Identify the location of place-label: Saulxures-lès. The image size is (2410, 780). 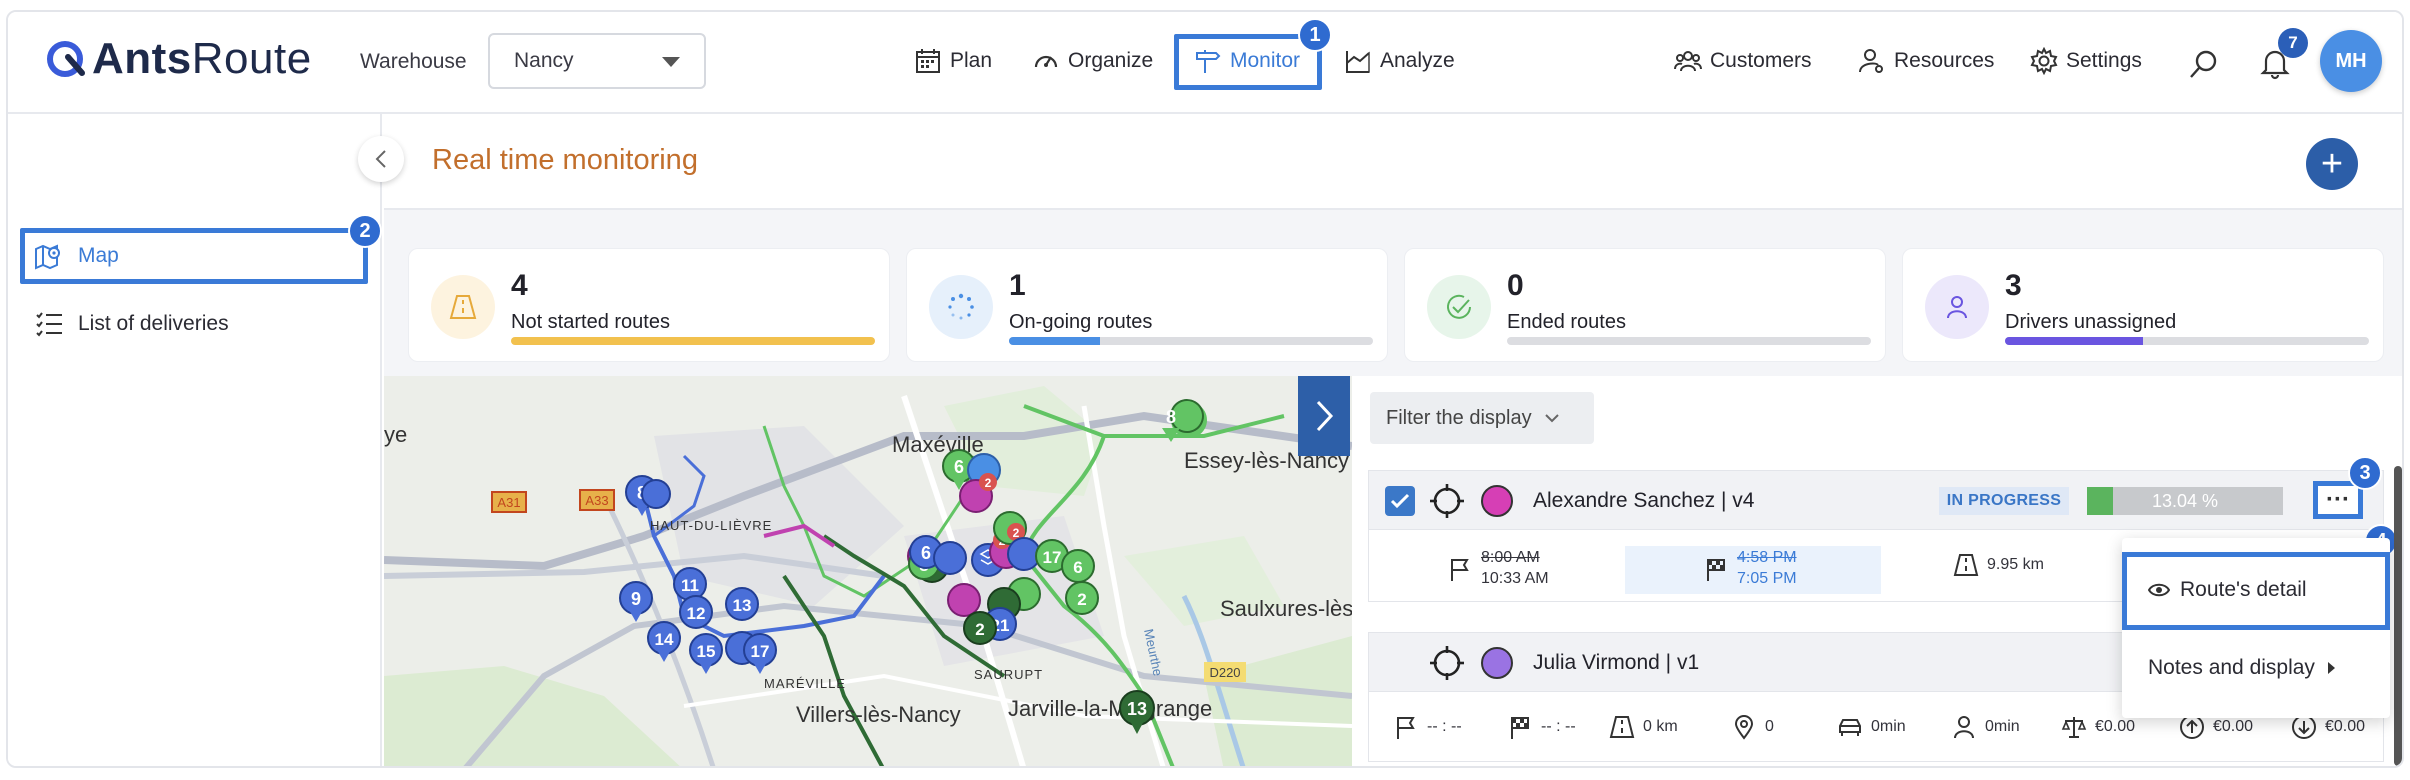
(1286, 608).